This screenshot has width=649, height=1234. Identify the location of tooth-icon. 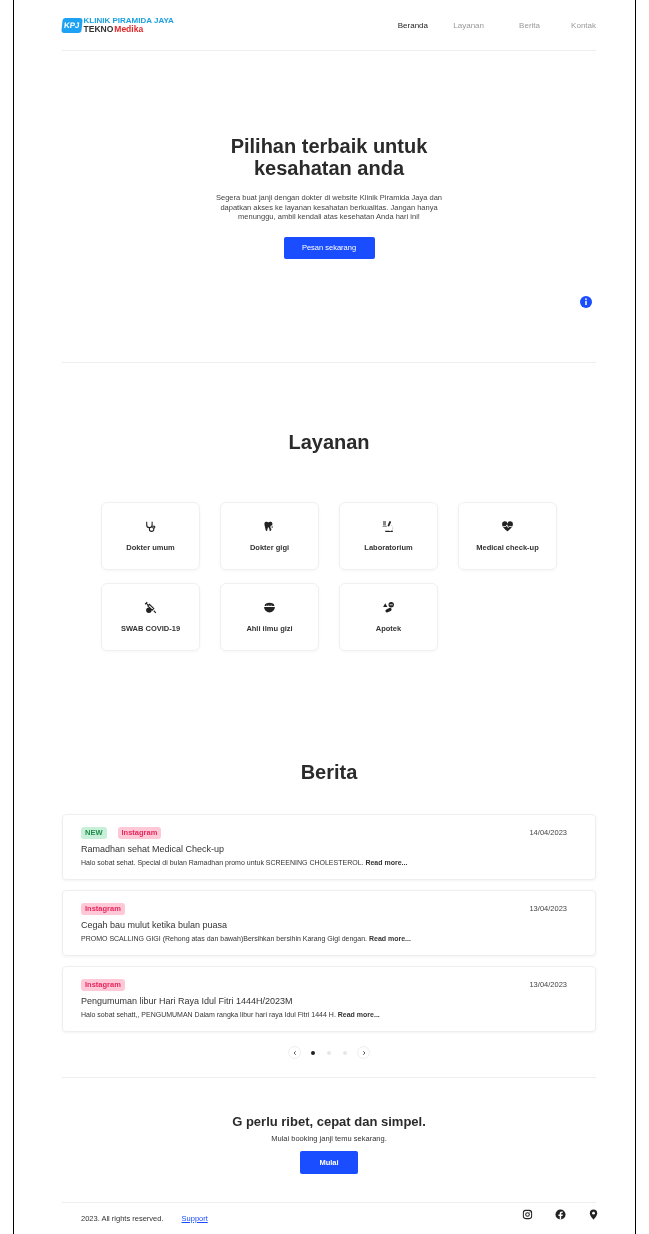
(269, 526).